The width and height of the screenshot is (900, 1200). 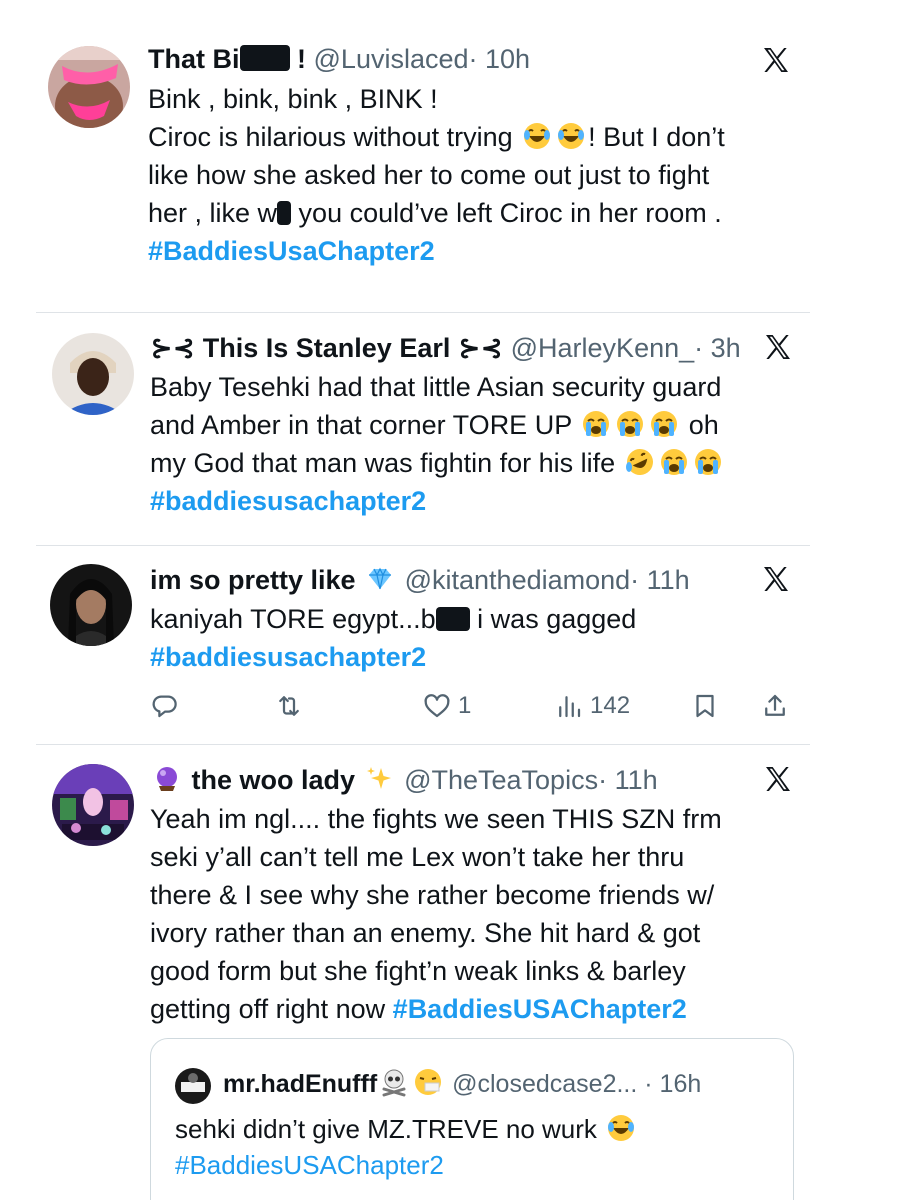 I want to click on views-count: 142, so click(x=610, y=705).